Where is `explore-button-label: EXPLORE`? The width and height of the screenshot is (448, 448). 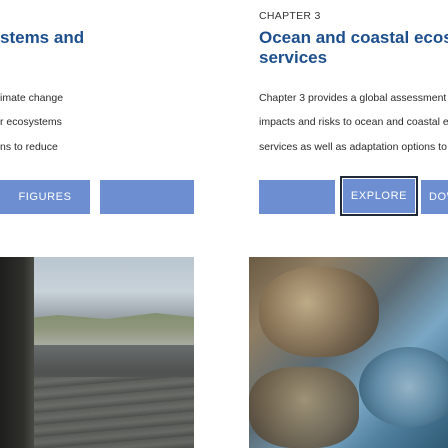 explore-button-label: EXPLORE is located at coordinates (379, 196).